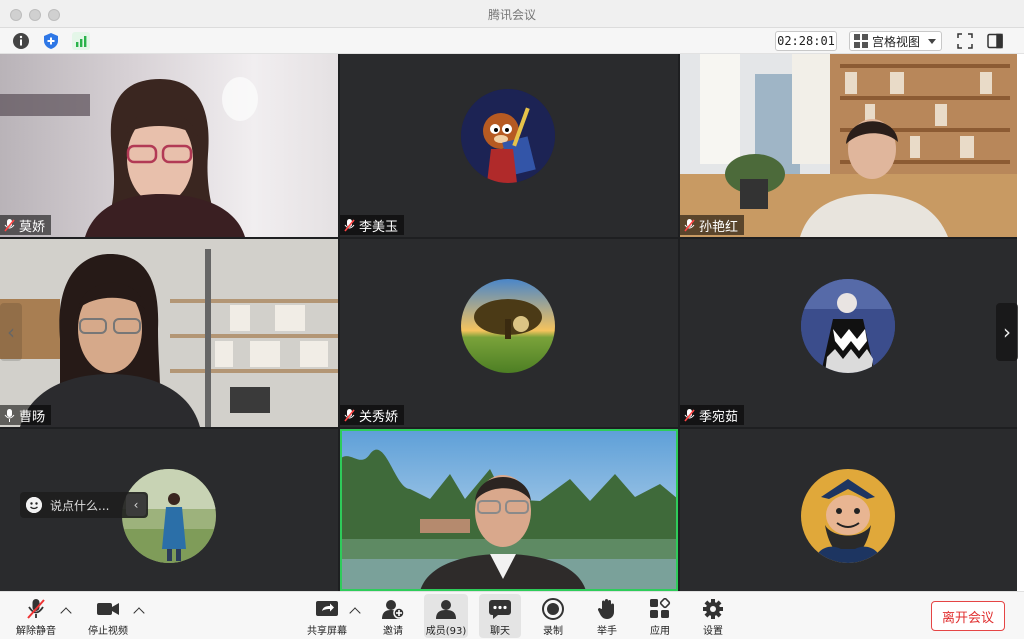 This screenshot has width=1024, height=639. I want to click on participant-tile: 孙艳红, so click(848, 145).